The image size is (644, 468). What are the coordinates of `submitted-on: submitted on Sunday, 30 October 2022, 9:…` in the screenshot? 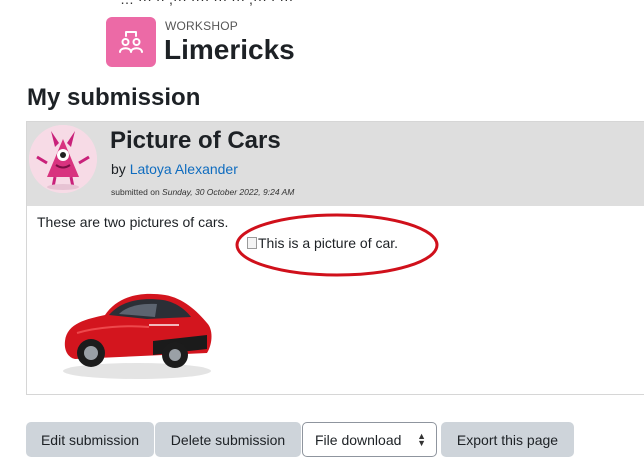 It's located at (202, 192).